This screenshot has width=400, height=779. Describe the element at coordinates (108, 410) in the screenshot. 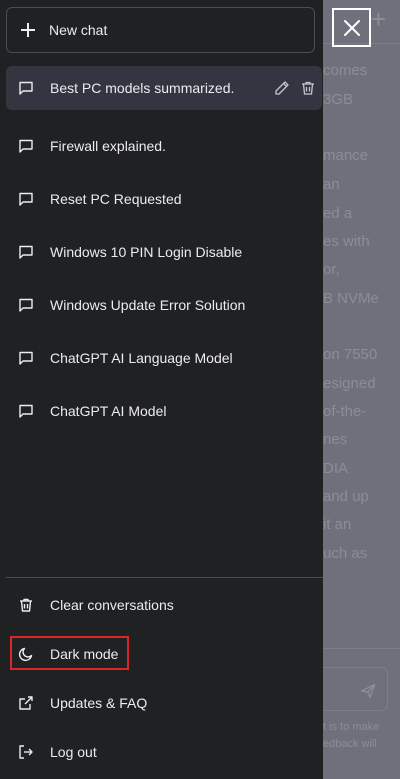

I see `history-item-label: ChatGPT AI Model` at that location.